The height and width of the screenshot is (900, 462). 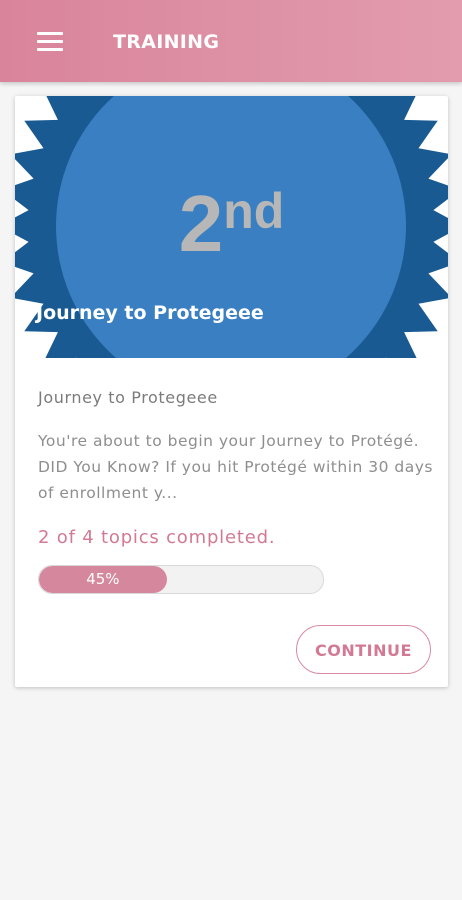 What do you see at coordinates (363, 649) in the screenshot?
I see `continue-button: CONTINUE` at bounding box center [363, 649].